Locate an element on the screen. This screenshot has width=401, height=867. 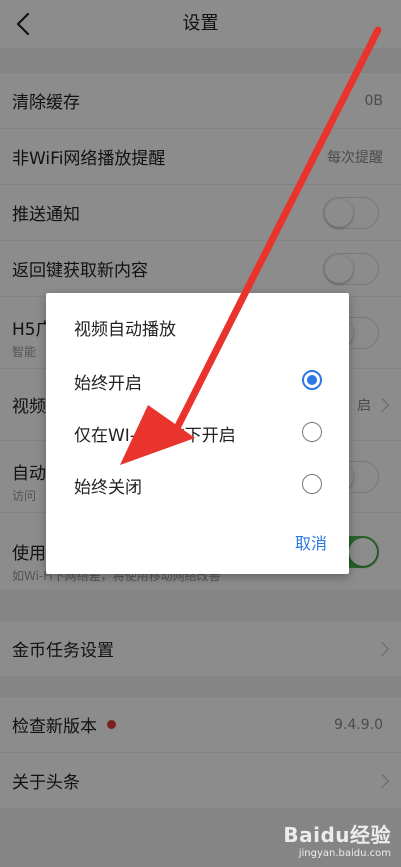
cancel-button: 取消 is located at coordinates (311, 542).